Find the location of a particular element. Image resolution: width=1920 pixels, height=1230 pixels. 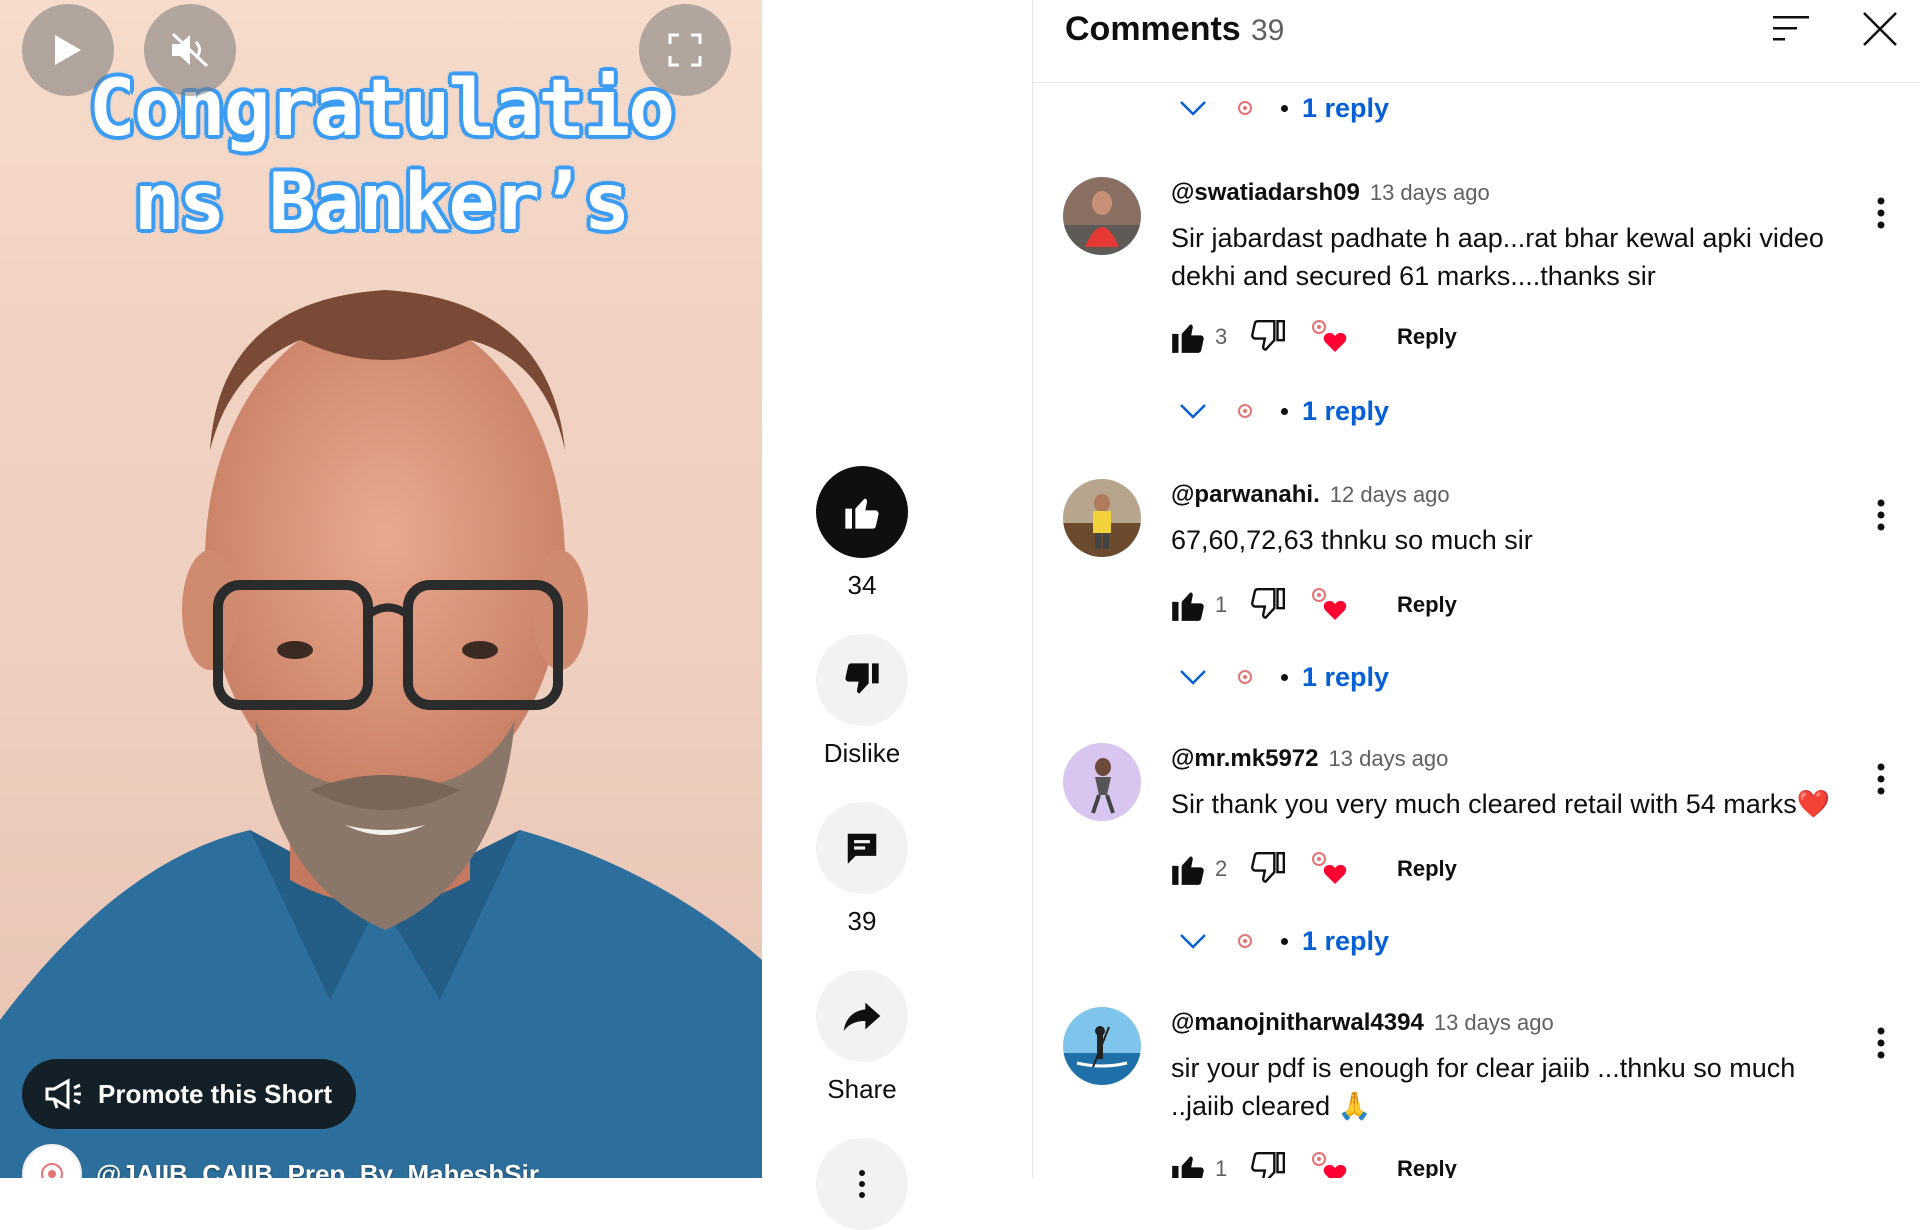

share-icon is located at coordinates (862, 1016).